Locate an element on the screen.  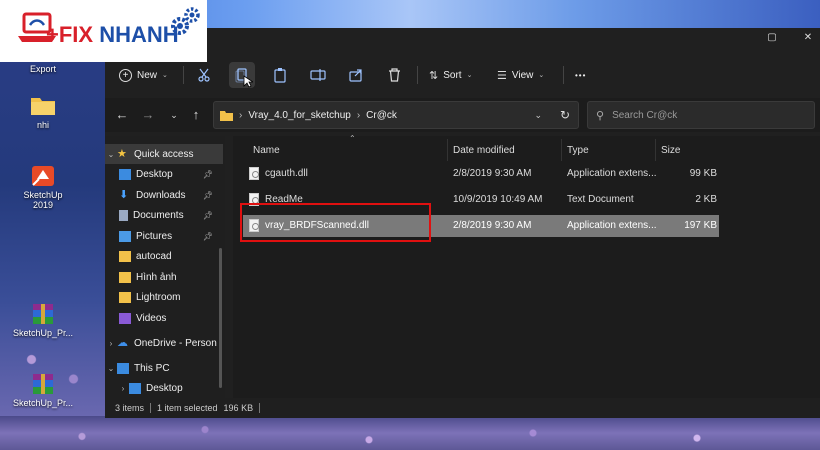
view-button: ☰ View ⌄ is located at coordinates (520, 75).